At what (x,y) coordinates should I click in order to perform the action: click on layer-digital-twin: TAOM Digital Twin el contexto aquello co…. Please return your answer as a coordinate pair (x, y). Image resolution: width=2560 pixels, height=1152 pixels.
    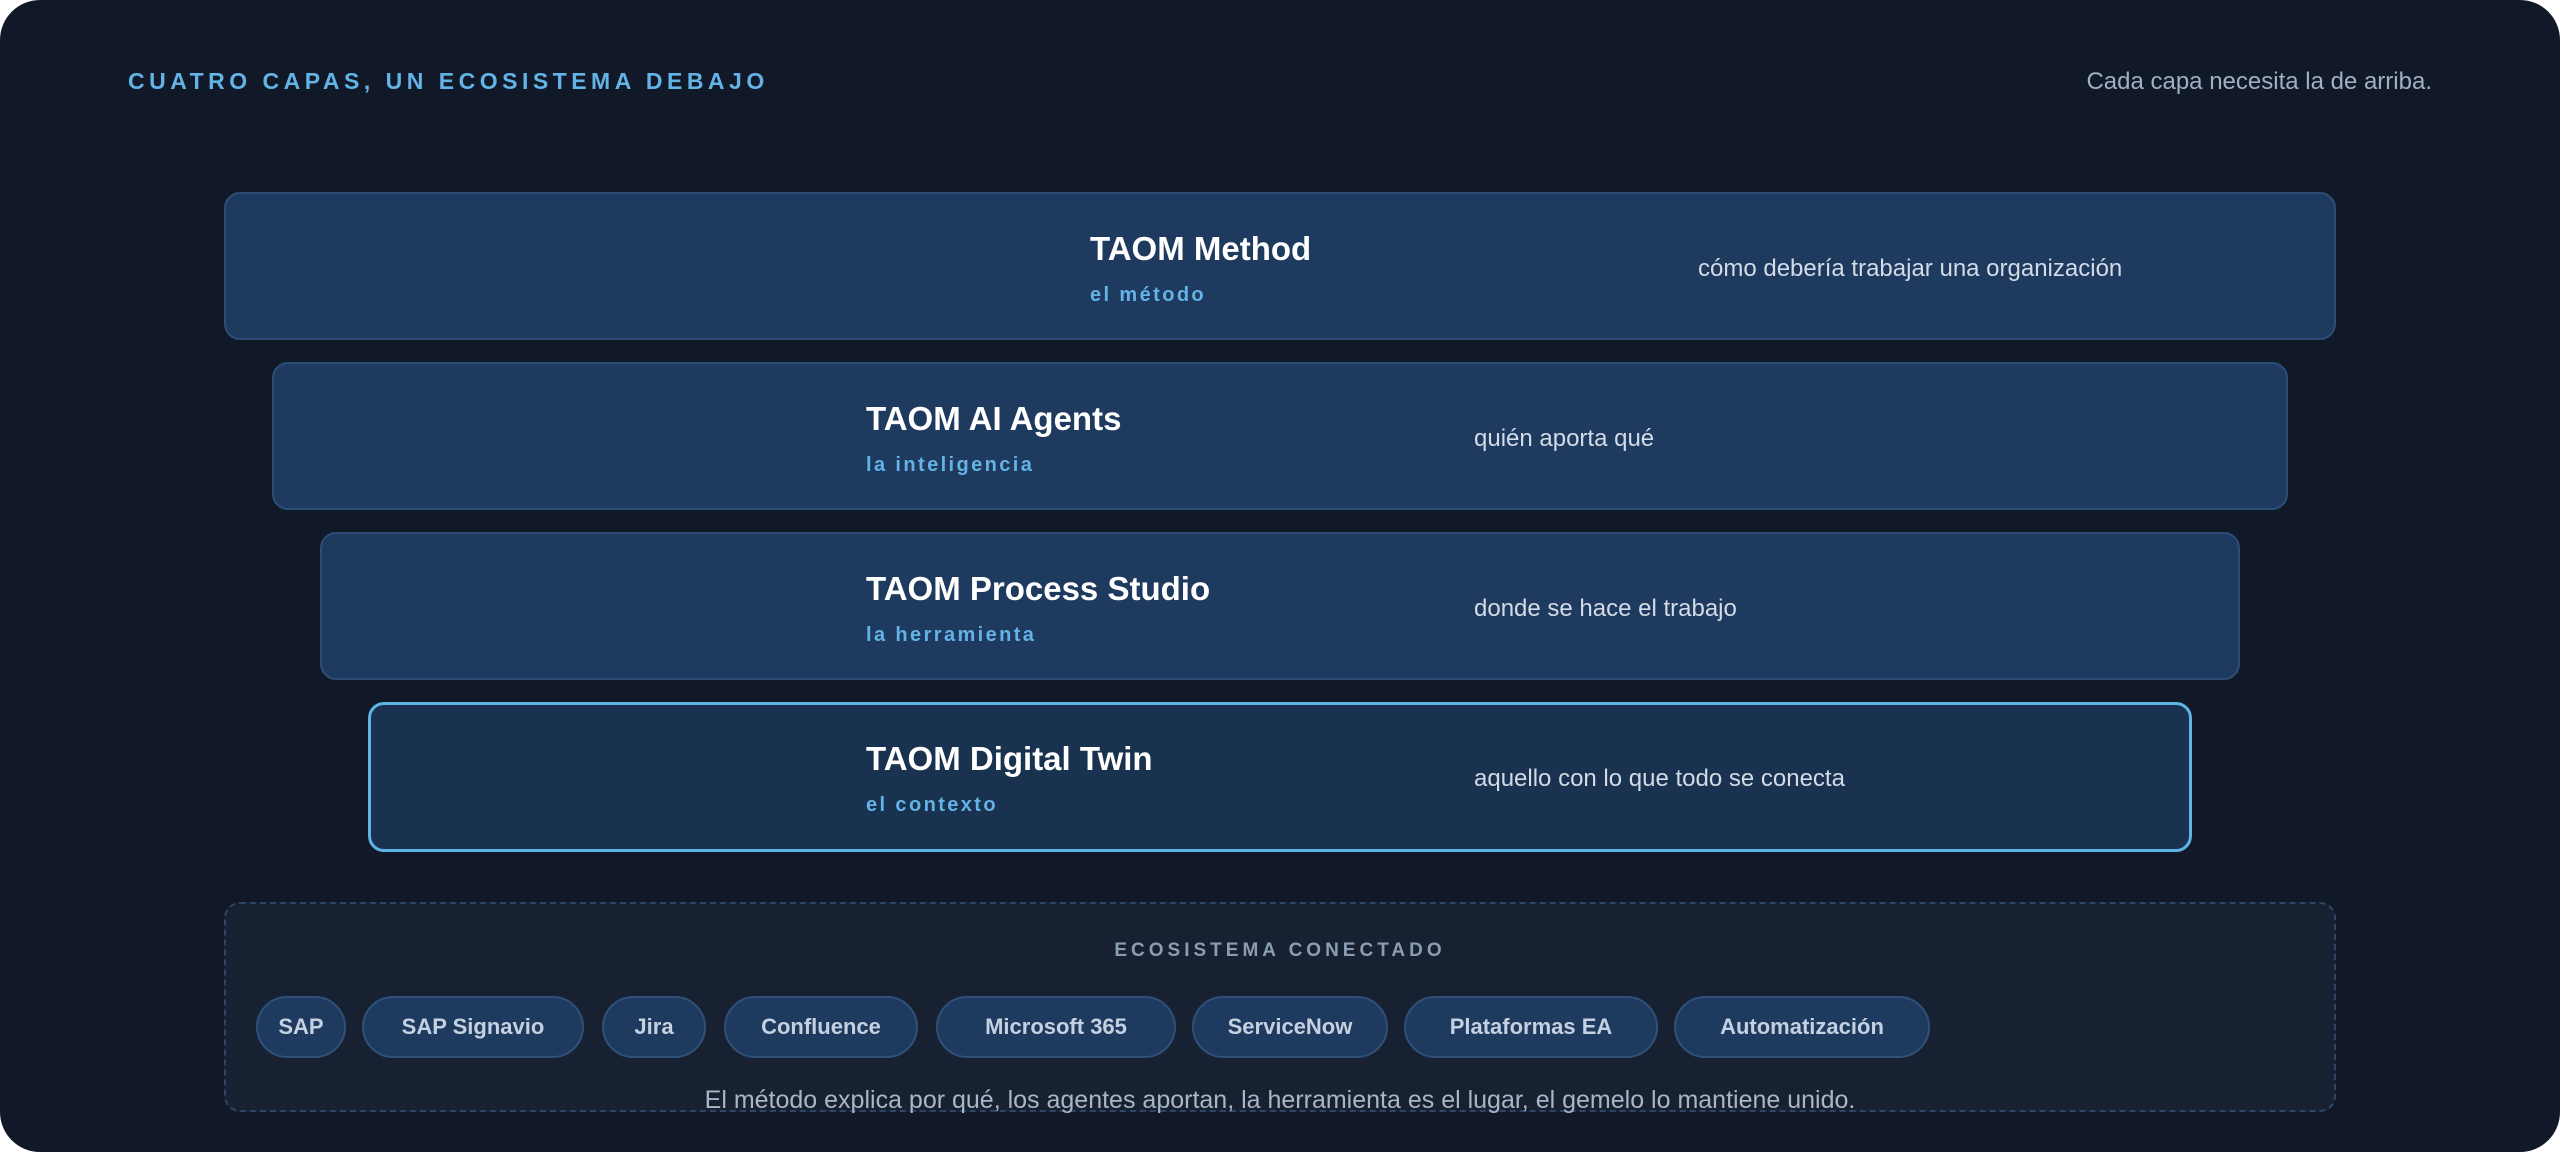
    Looking at the image, I should click on (1280, 777).